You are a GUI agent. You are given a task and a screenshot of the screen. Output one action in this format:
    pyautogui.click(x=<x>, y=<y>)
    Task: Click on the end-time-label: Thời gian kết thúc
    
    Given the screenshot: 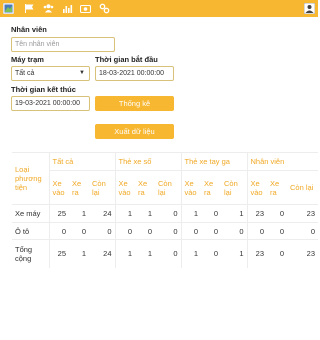 What is the action you would take?
    pyautogui.click(x=43, y=89)
    